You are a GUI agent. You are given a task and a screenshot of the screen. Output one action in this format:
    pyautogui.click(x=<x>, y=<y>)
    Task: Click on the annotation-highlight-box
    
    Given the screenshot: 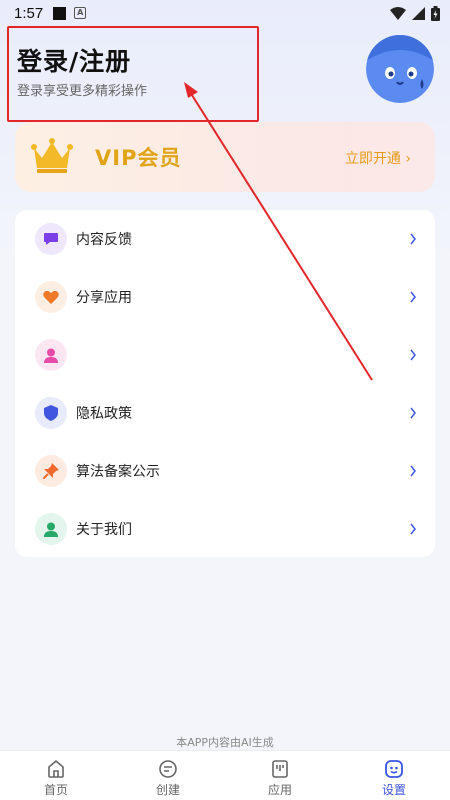 What is the action you would take?
    pyautogui.click(x=133, y=74)
    